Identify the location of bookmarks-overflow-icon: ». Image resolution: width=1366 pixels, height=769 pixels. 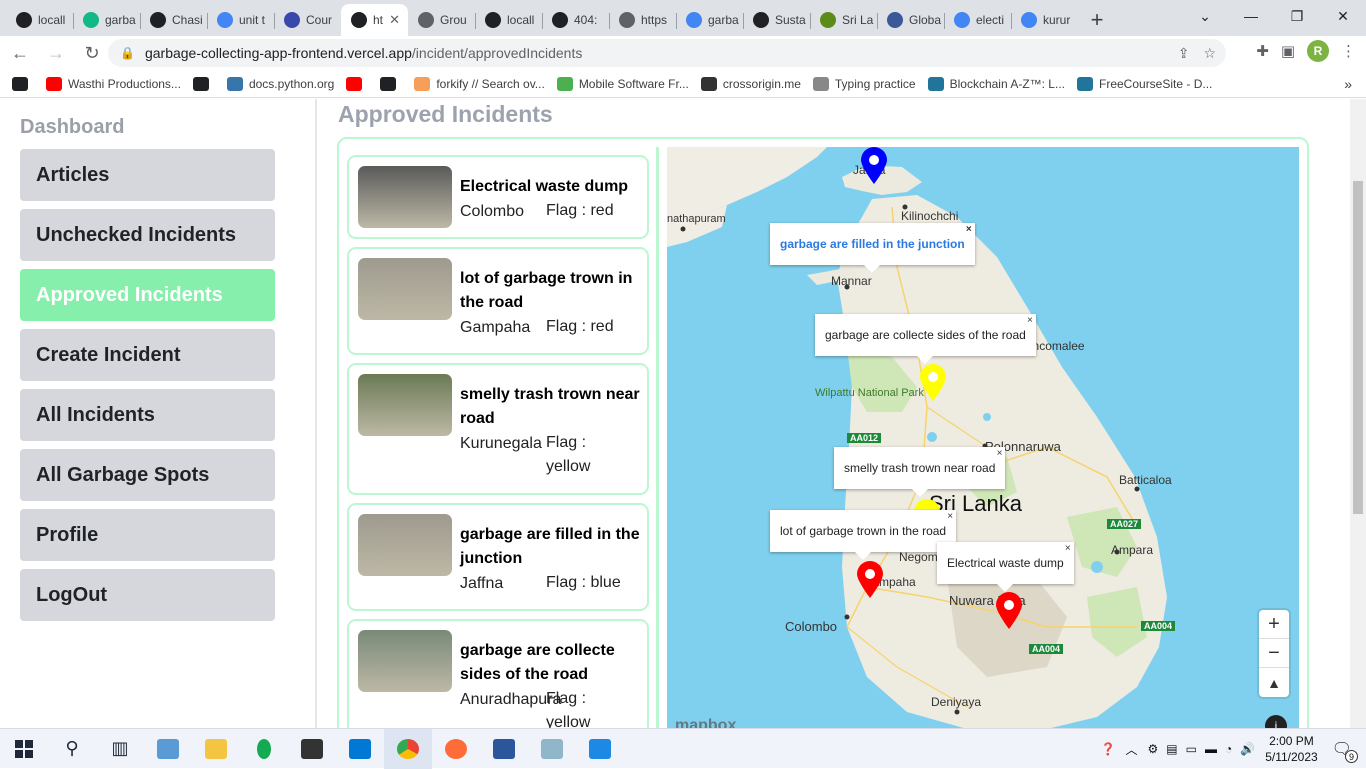
(1348, 84).